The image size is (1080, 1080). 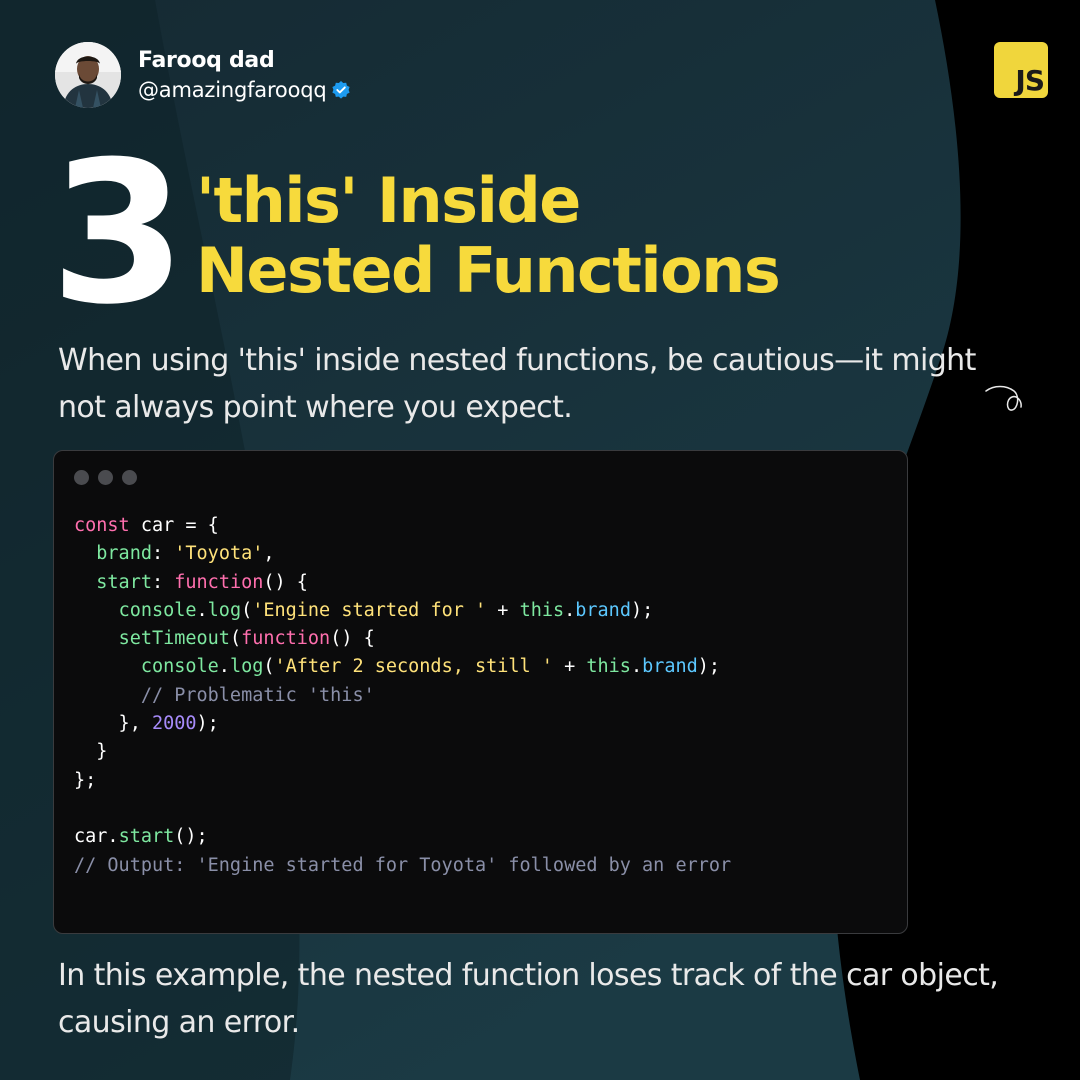 I want to click on avatar-image, so click(x=88, y=75).